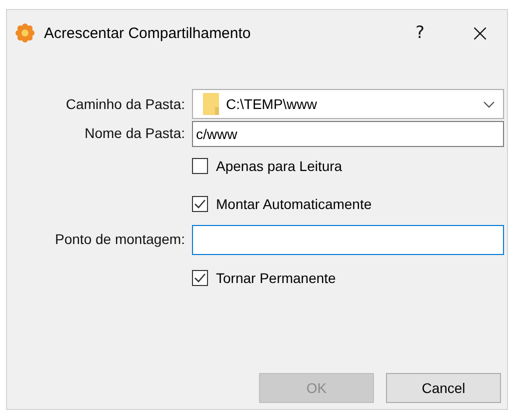  Describe the element at coordinates (348, 240) in the screenshot. I see `input-field` at that location.